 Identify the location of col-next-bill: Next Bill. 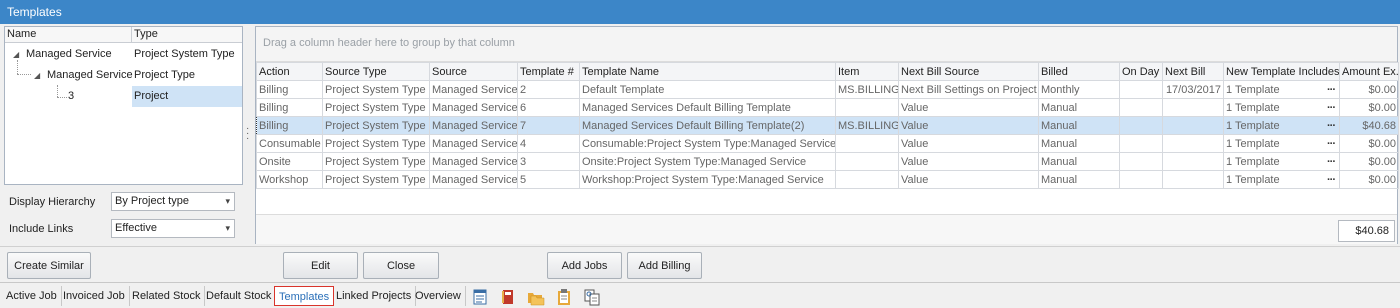
(1193, 71).